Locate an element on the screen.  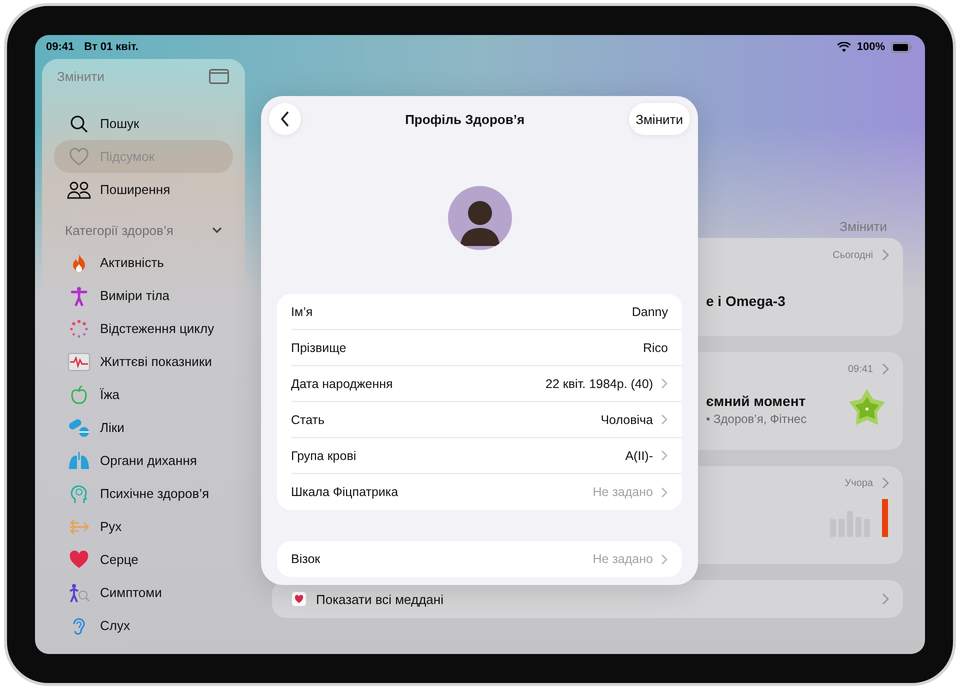
card-time: 09:41 is located at coordinates (860, 369).